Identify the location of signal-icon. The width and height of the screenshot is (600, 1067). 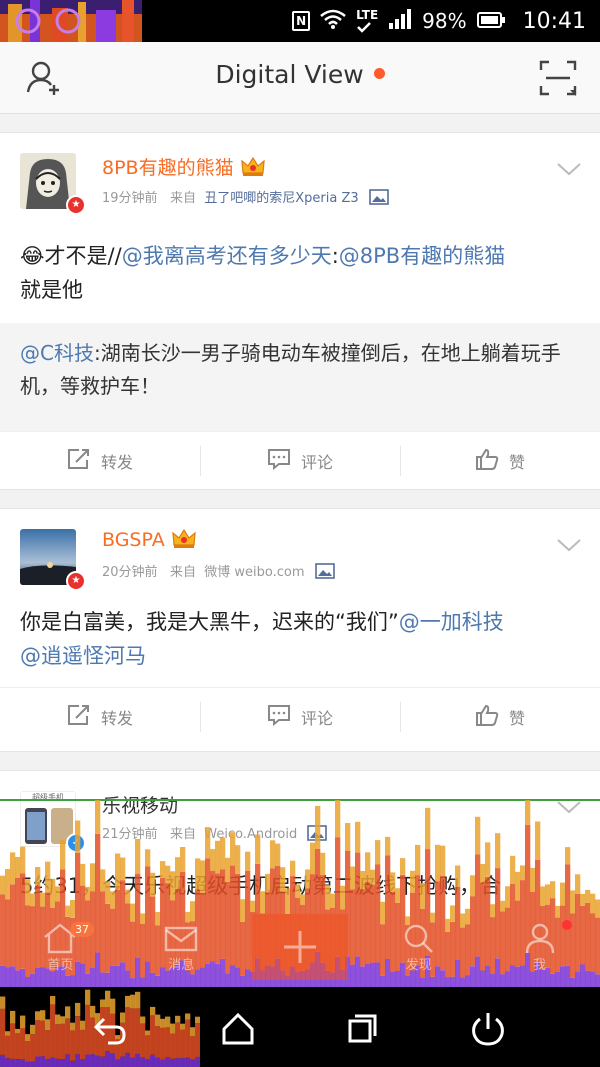
(400, 21).